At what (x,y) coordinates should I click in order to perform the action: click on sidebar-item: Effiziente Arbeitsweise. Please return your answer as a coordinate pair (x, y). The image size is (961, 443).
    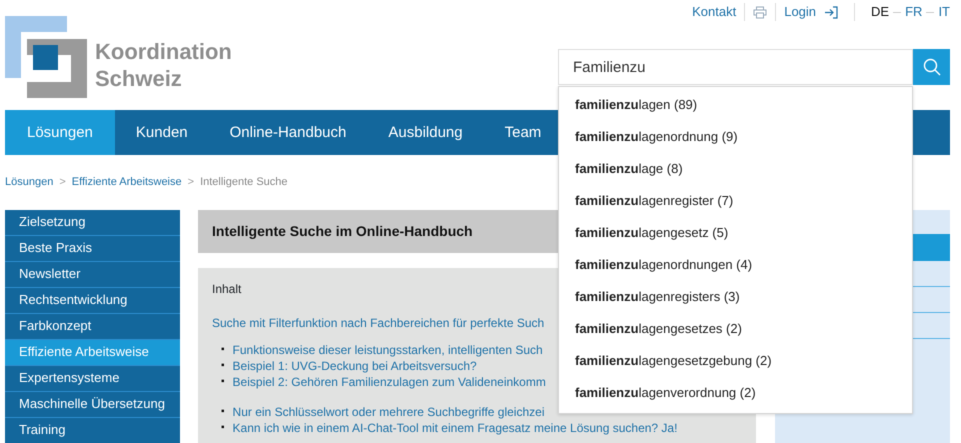
    Looking at the image, I should click on (92, 353).